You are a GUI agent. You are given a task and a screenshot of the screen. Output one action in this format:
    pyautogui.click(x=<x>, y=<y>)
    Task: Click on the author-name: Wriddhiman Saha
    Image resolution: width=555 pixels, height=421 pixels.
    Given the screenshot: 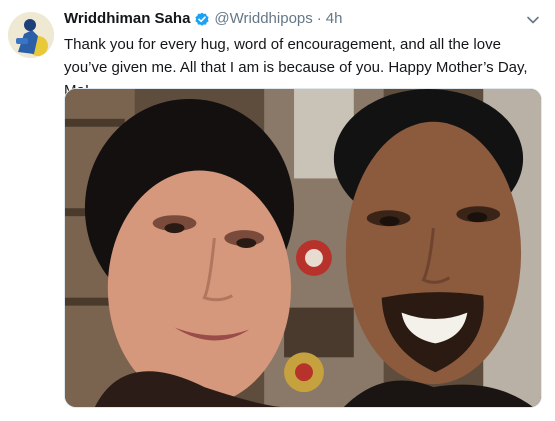 What is the action you would take?
    pyautogui.click(x=127, y=19)
    